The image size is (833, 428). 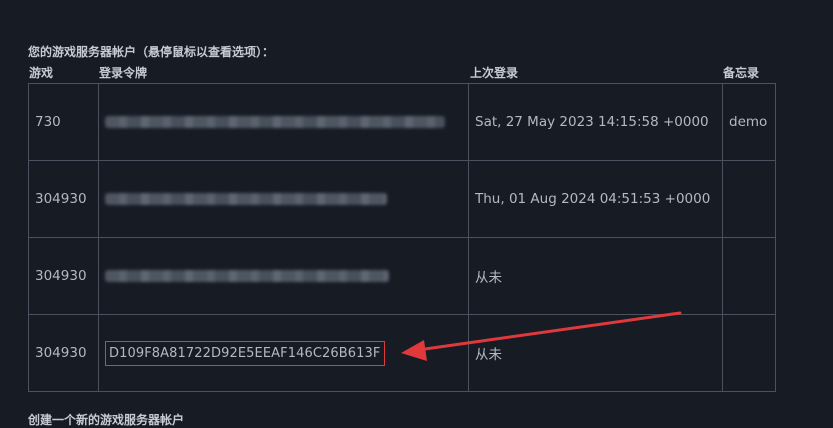 What do you see at coordinates (63, 122) in the screenshot?
I see `game-id-cell: 730` at bounding box center [63, 122].